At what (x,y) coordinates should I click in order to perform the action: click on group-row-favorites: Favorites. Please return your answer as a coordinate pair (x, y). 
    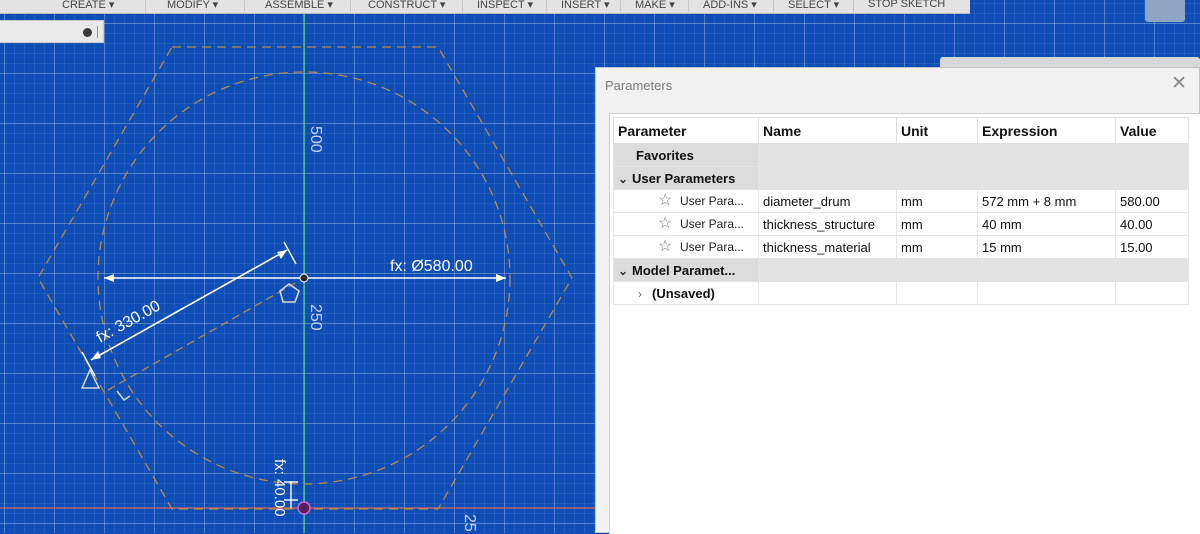
    Looking at the image, I should click on (901, 155).